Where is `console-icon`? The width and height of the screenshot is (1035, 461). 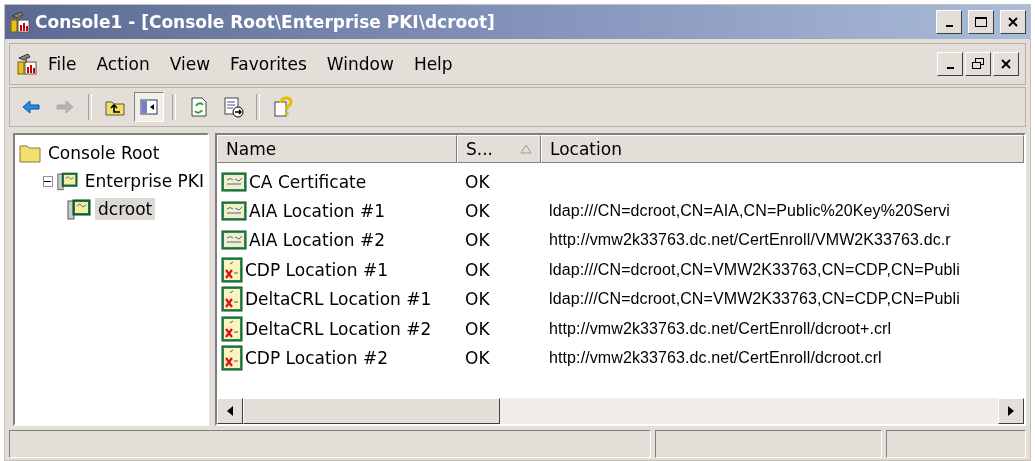 console-icon is located at coordinates (27, 64).